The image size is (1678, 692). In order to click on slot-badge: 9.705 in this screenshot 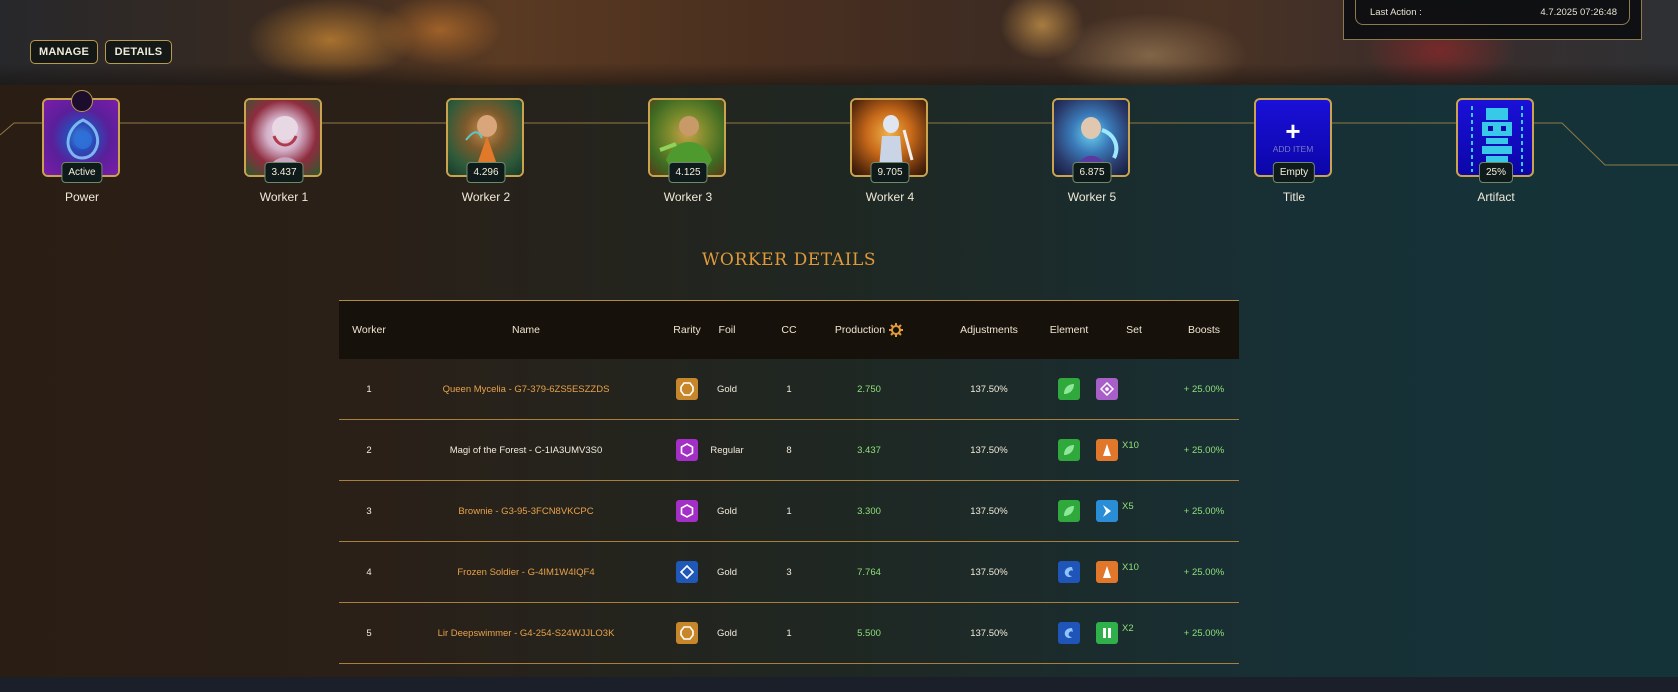, I will do `click(890, 172)`.